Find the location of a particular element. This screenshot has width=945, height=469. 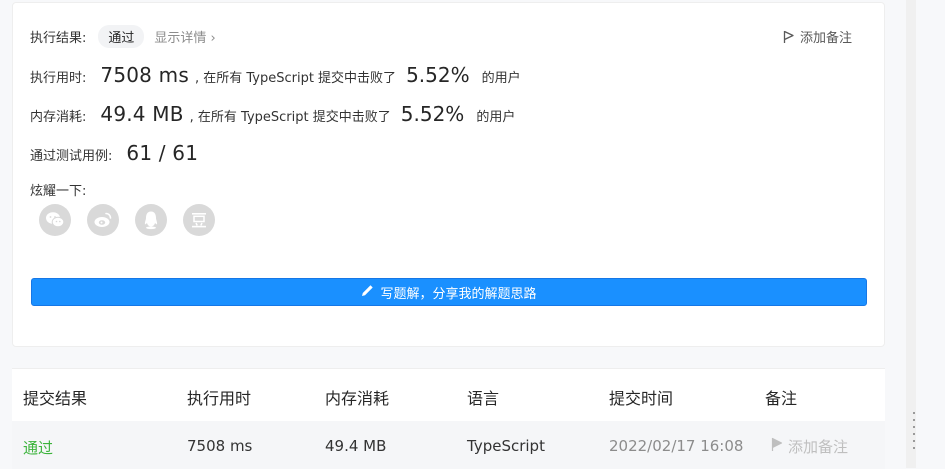

memory-suffix: 的用户 is located at coordinates (496, 117).